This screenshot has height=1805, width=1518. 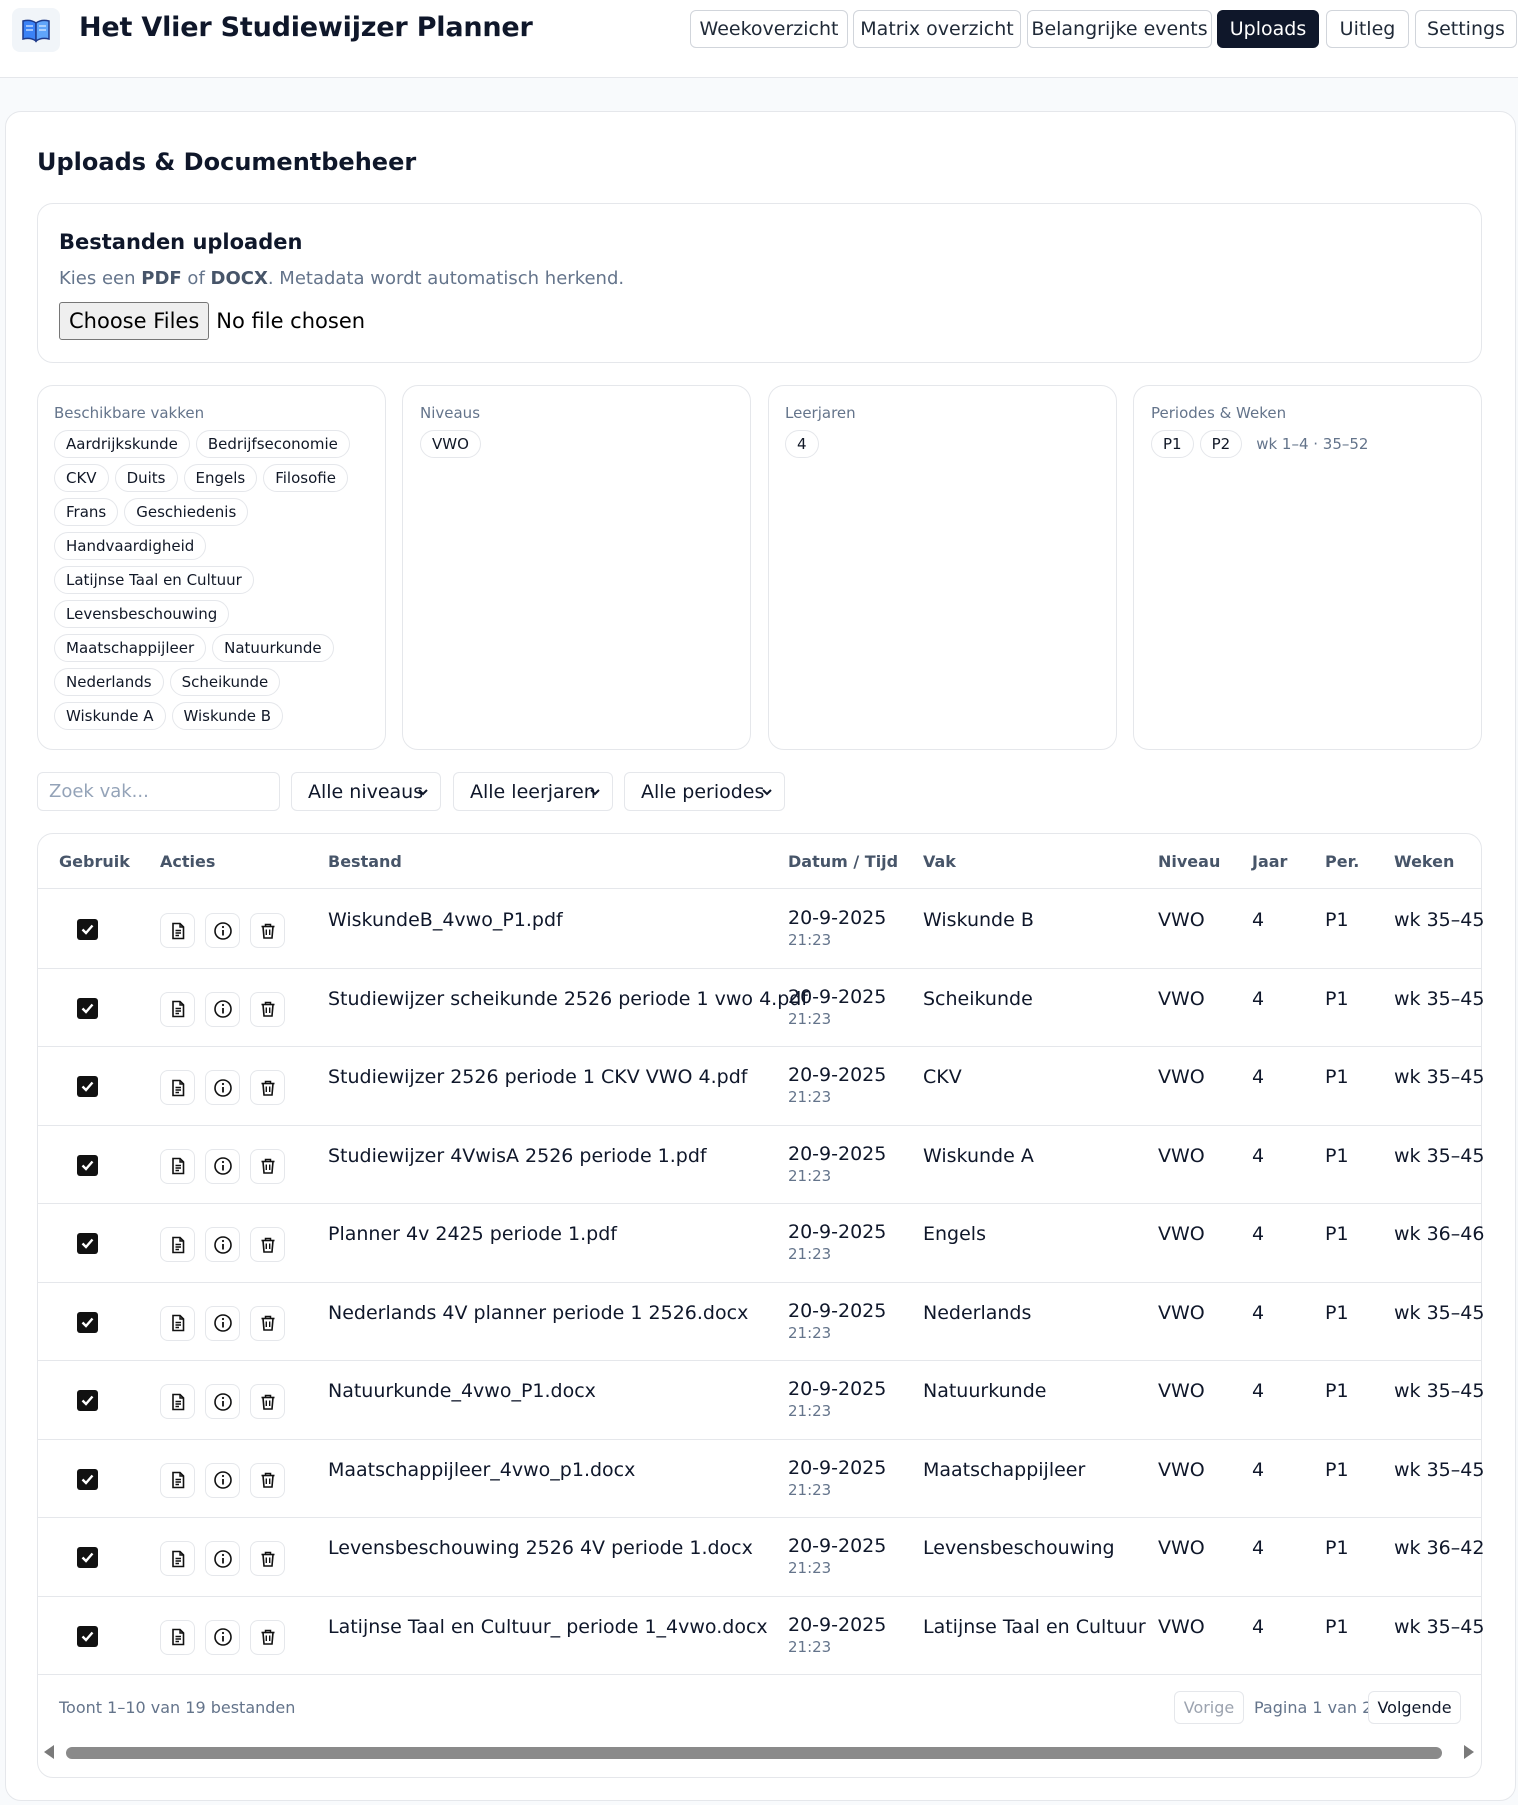 What do you see at coordinates (759, 1517) in the screenshot?
I see `row-divider` at bounding box center [759, 1517].